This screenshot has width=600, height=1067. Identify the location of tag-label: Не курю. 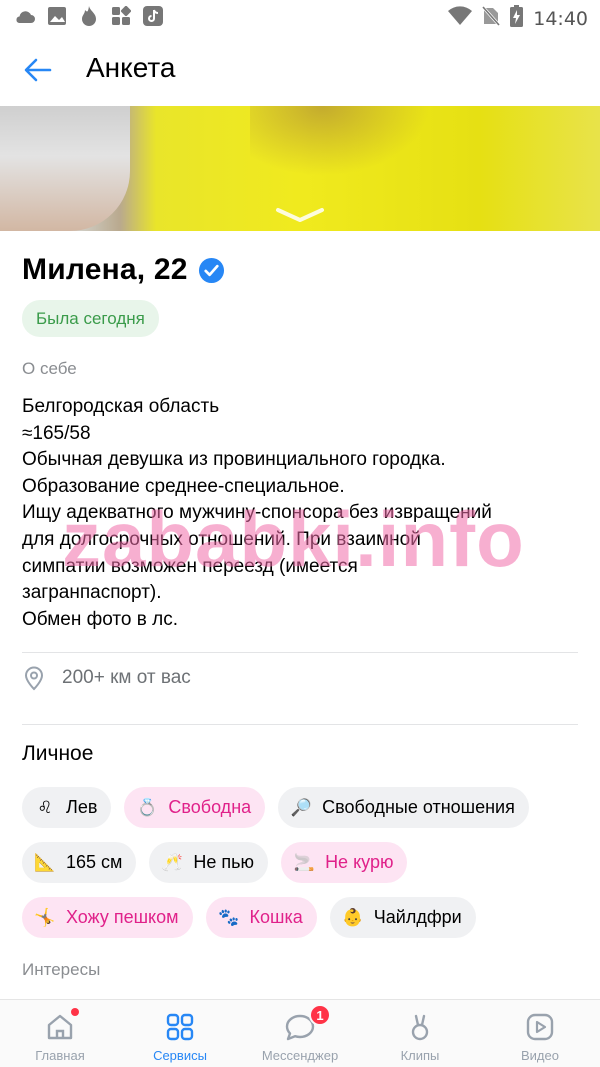
(359, 862).